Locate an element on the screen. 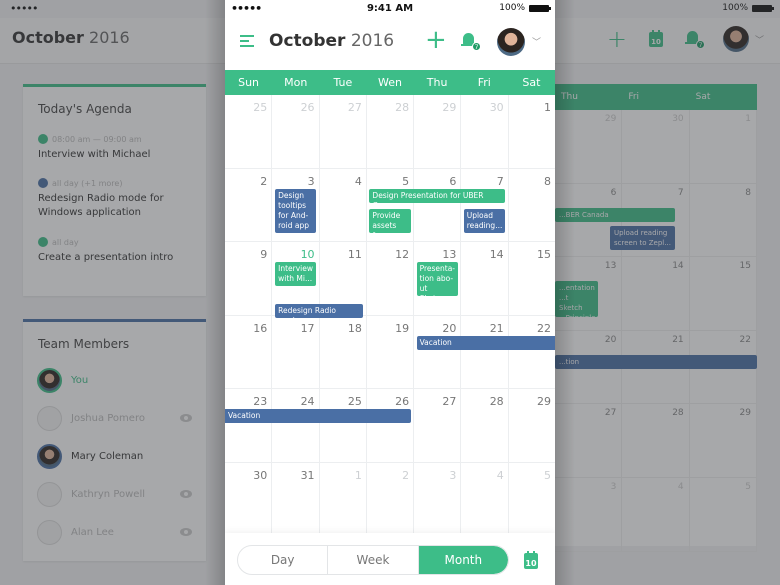  day-cell: 22 is located at coordinates (532, 352).